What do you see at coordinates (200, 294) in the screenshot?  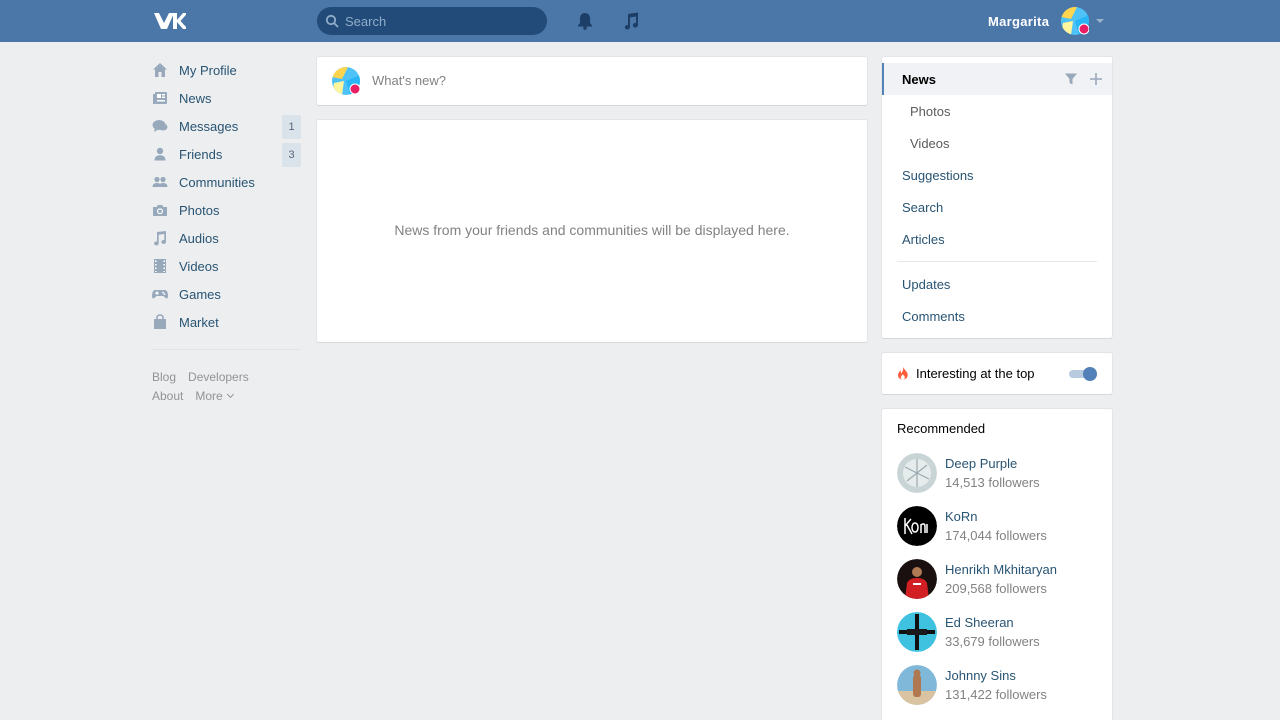 I see `sidebar-item-label: Games` at bounding box center [200, 294].